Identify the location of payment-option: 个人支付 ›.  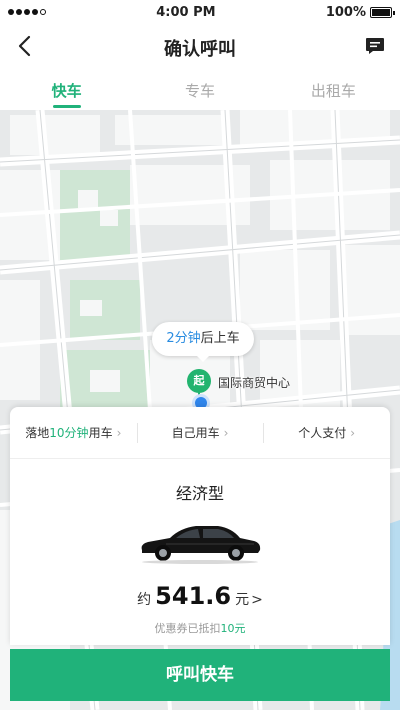
(326, 432).